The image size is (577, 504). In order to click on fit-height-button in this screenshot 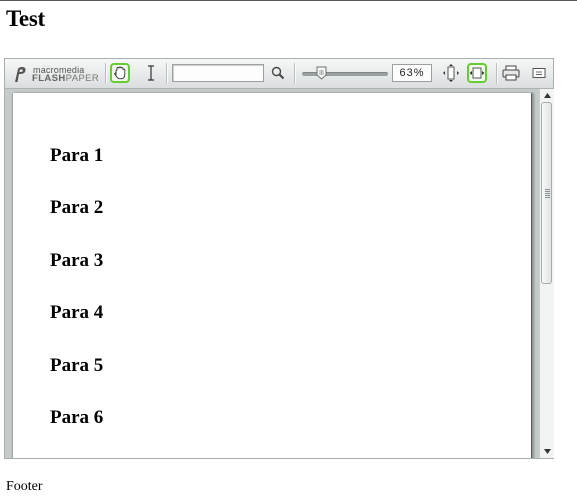, I will do `click(451, 73)`.